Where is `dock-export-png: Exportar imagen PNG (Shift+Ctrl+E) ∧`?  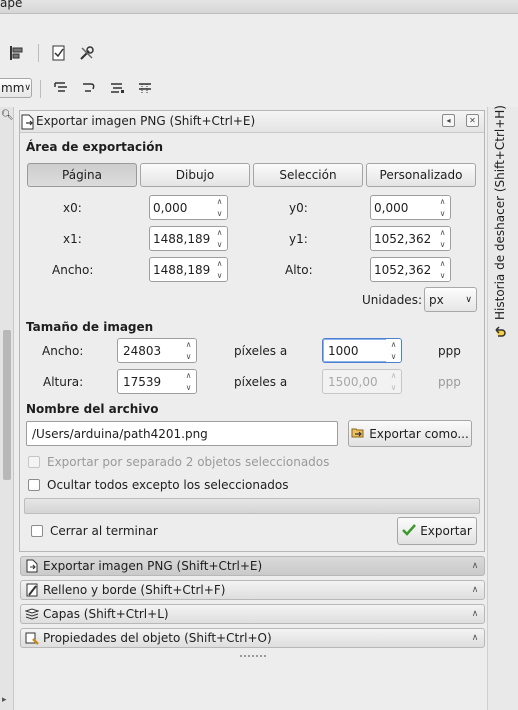
dock-export-png: Exportar imagen PNG (Shift+Ctrl+E) ∧ is located at coordinates (252, 566).